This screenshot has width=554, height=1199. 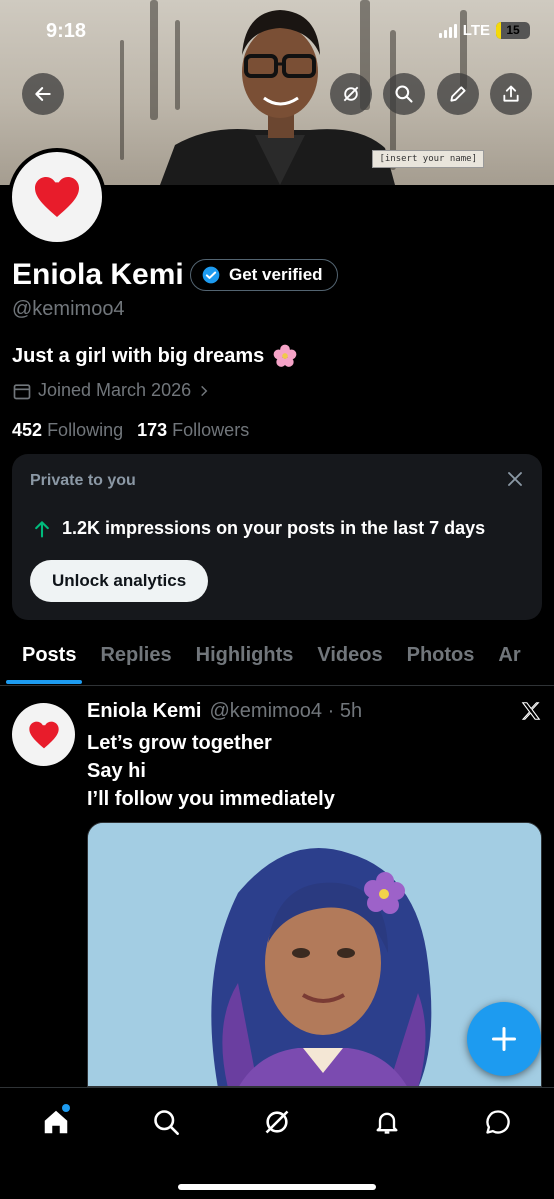 I want to click on post-line: I’ll follow you immediately, so click(x=211, y=799).